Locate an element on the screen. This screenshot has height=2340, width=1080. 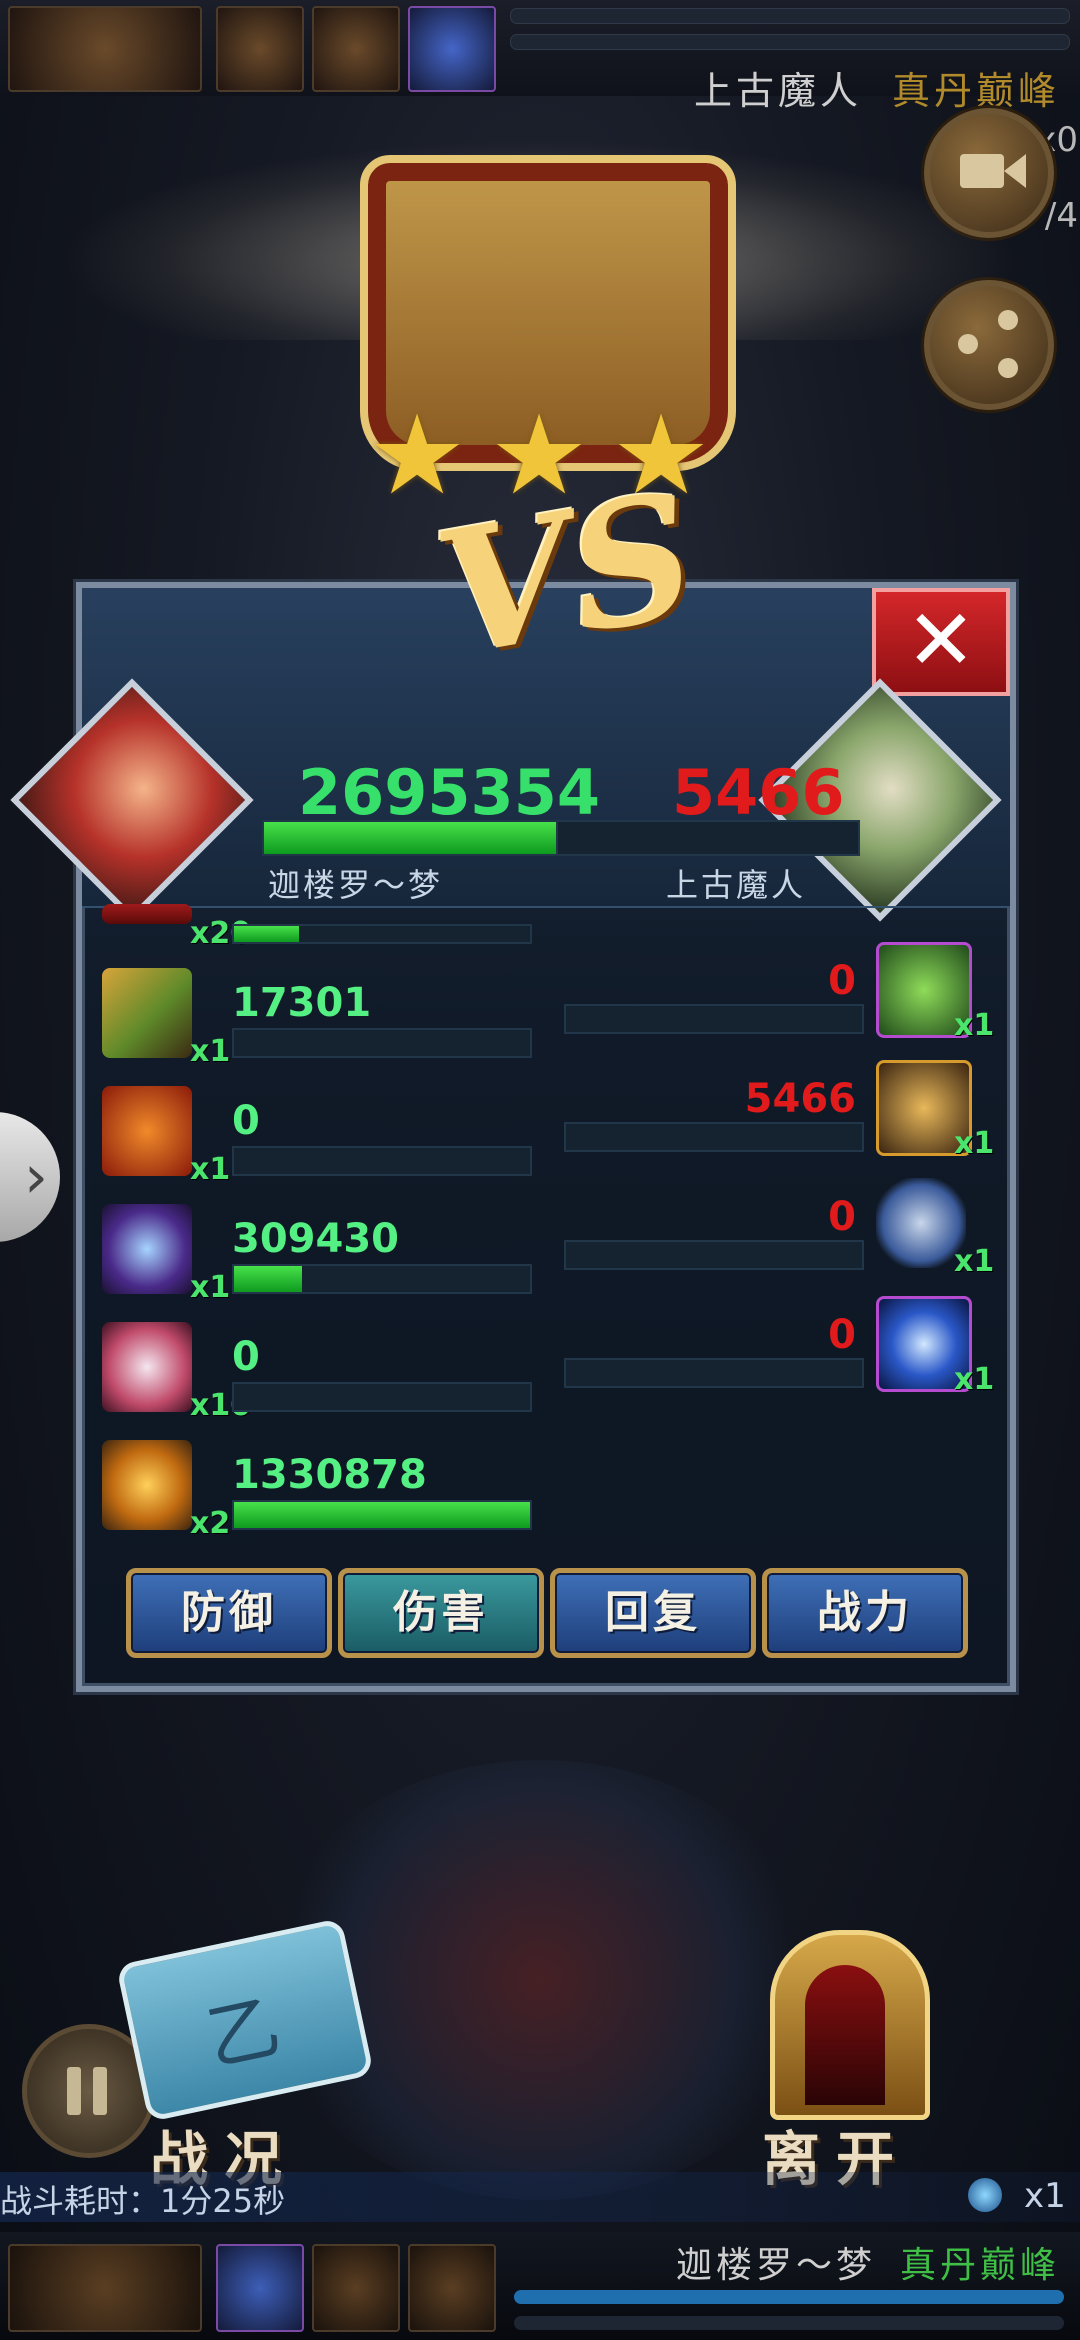
enemy-power-value: 5466 is located at coordinates (758, 792).